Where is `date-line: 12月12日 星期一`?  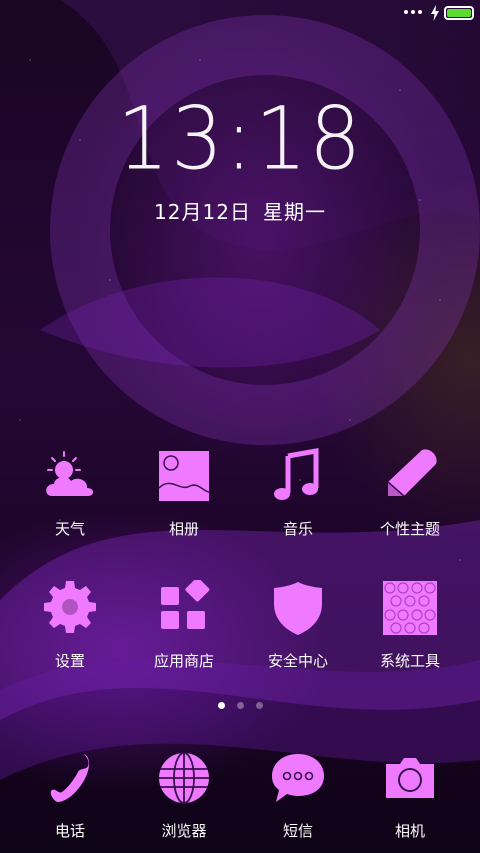 date-line: 12月12日 星期一 is located at coordinates (240, 210).